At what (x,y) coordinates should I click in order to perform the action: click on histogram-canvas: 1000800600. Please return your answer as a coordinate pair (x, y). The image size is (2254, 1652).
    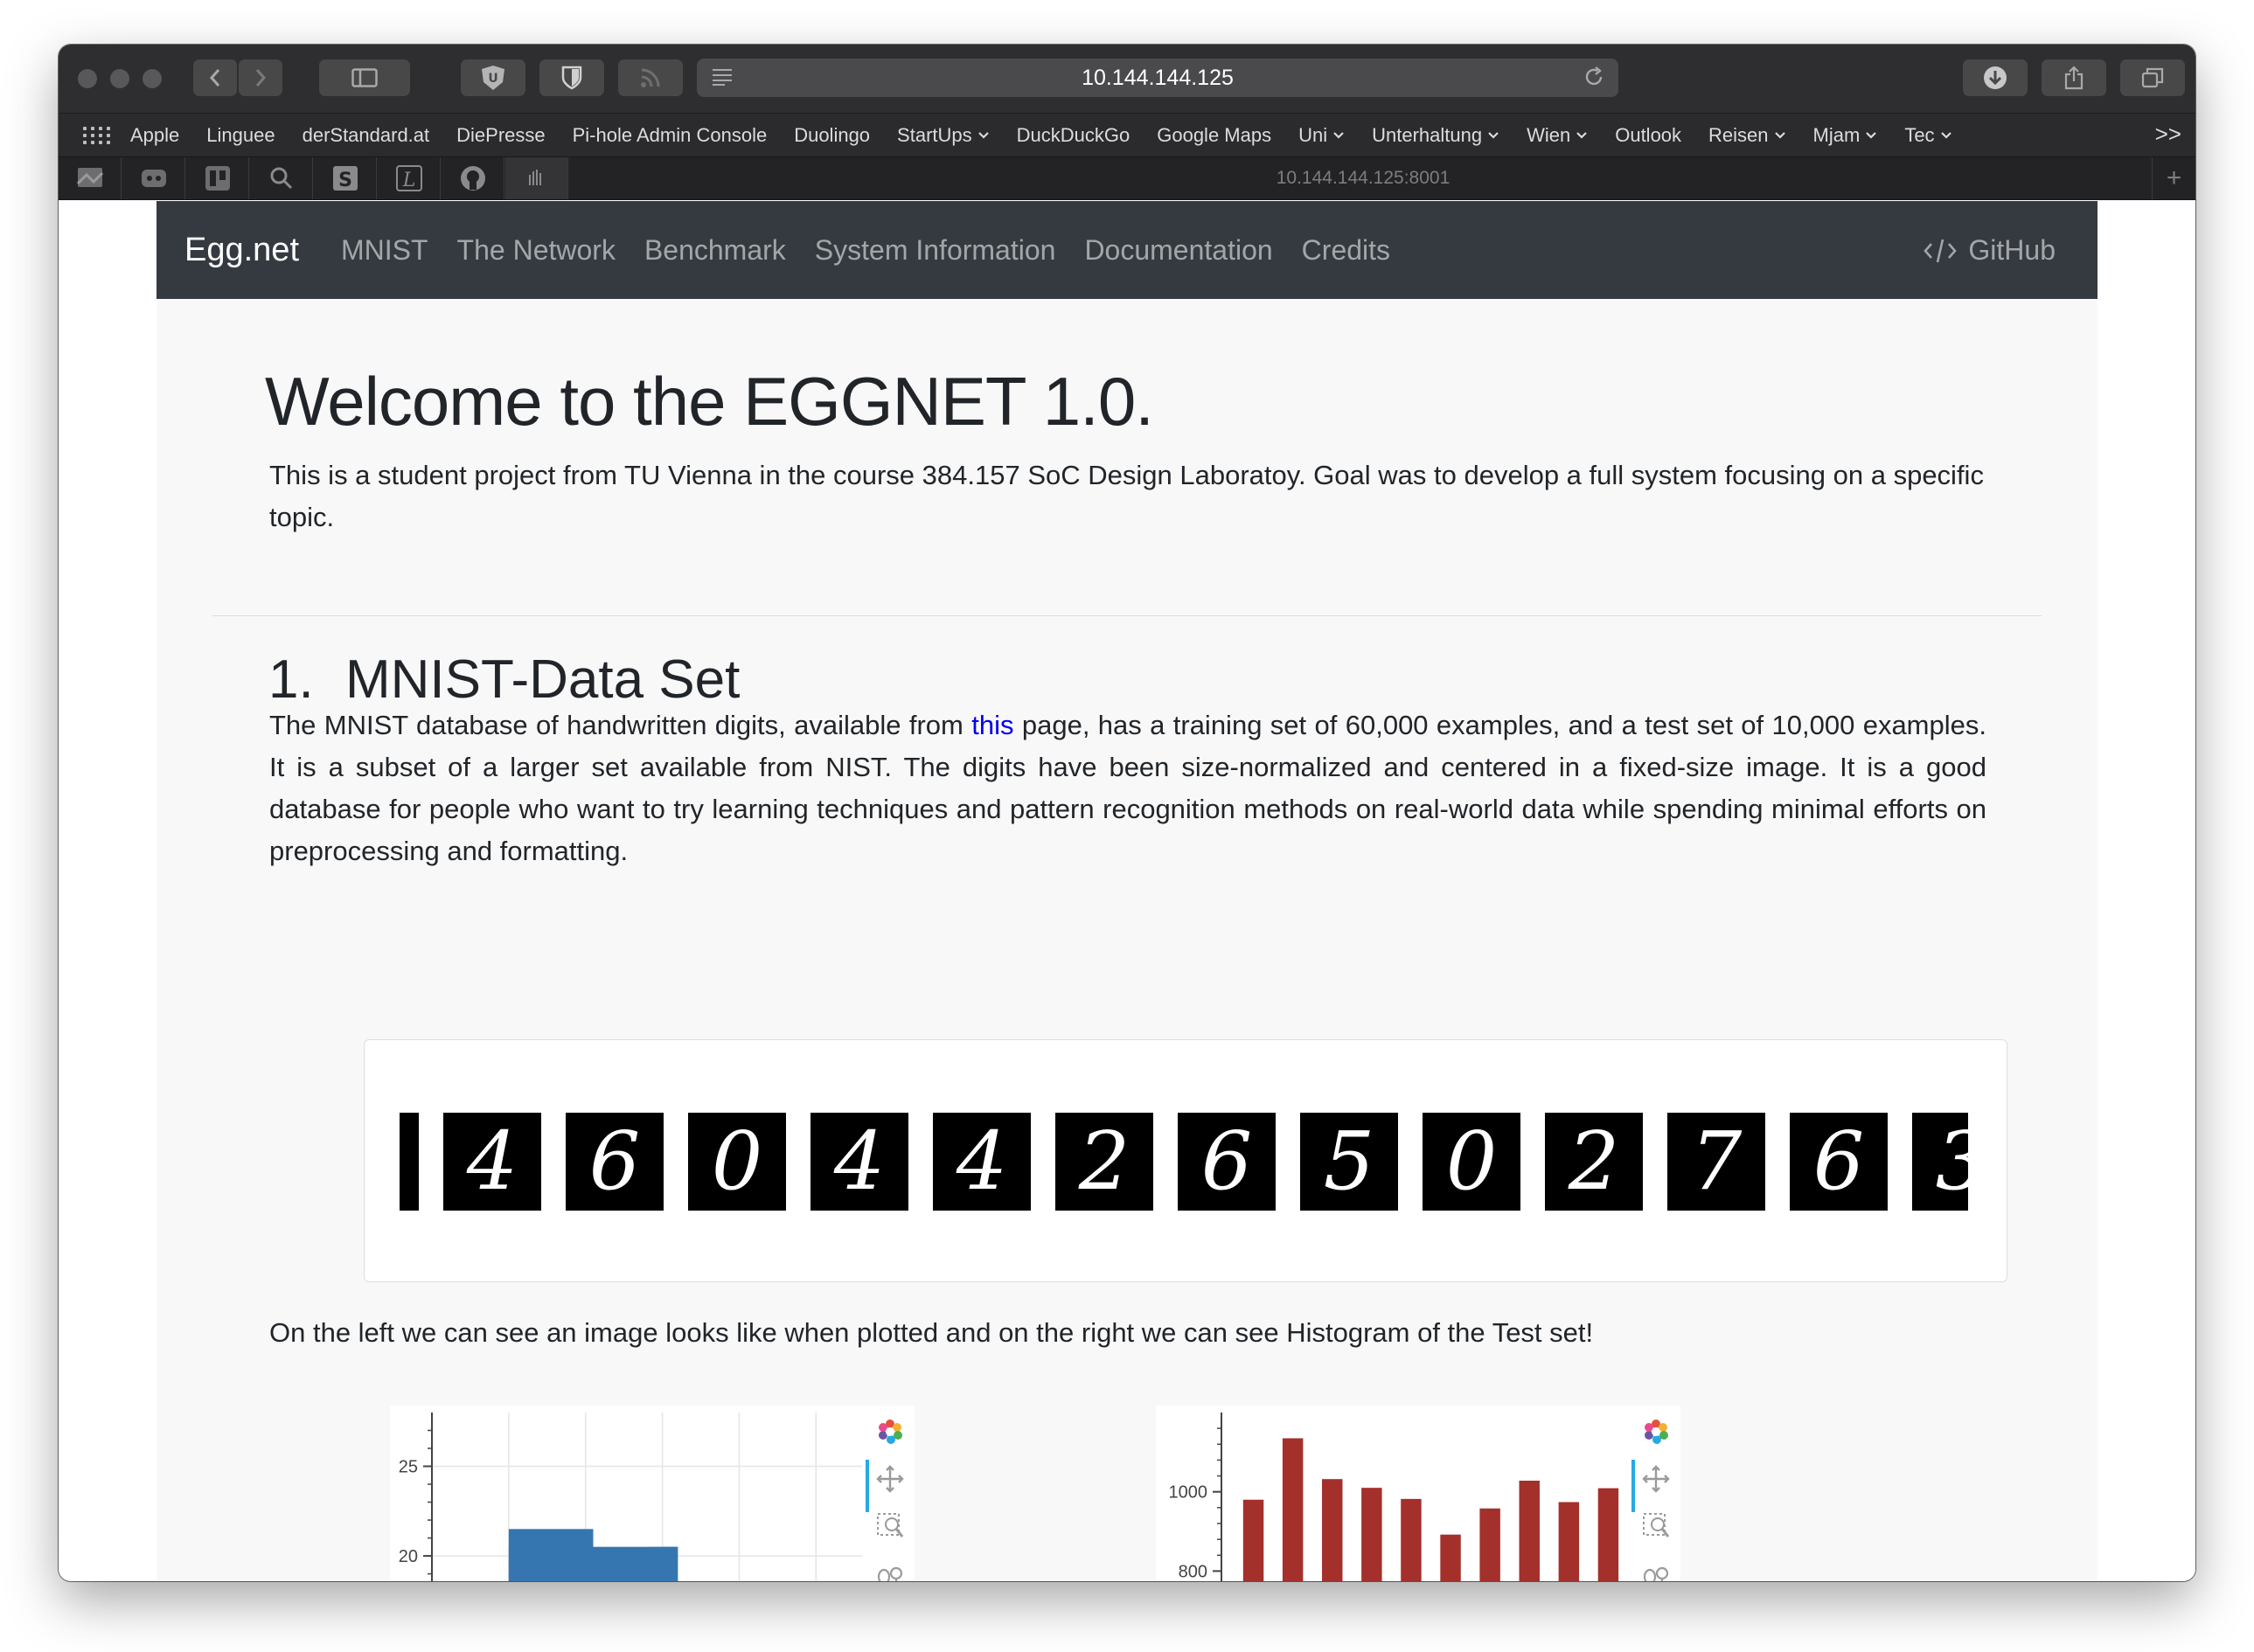
    Looking at the image, I should click on (1393, 1494).